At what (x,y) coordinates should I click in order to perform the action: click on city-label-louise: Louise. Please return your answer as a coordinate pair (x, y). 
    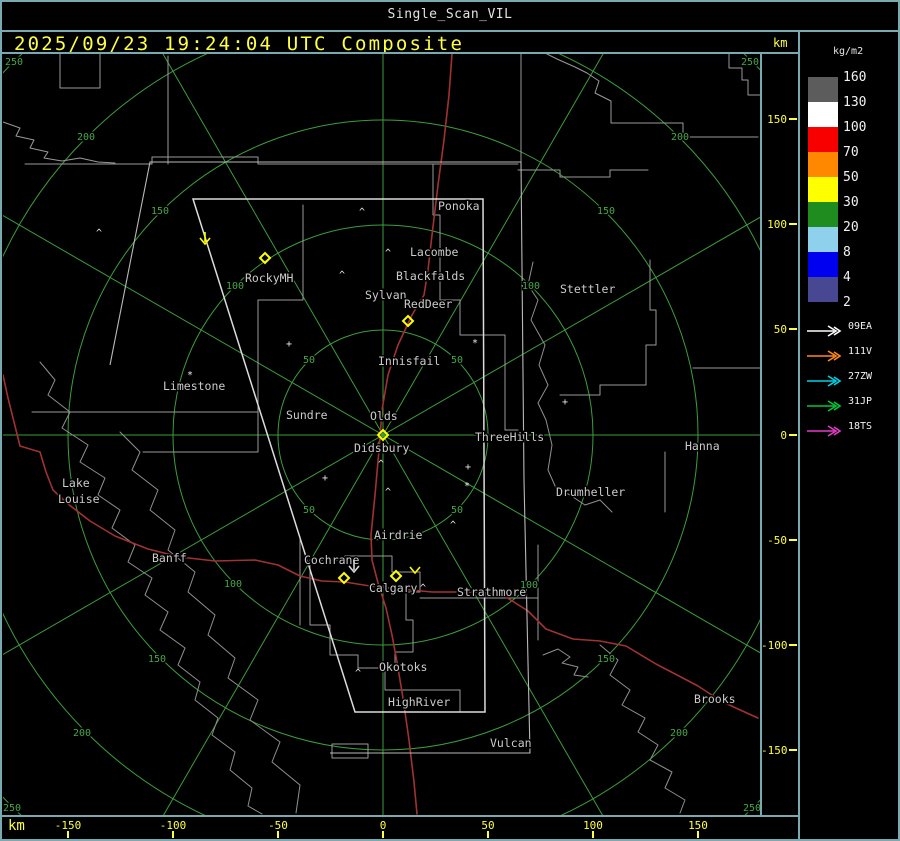
    Looking at the image, I should click on (79, 499).